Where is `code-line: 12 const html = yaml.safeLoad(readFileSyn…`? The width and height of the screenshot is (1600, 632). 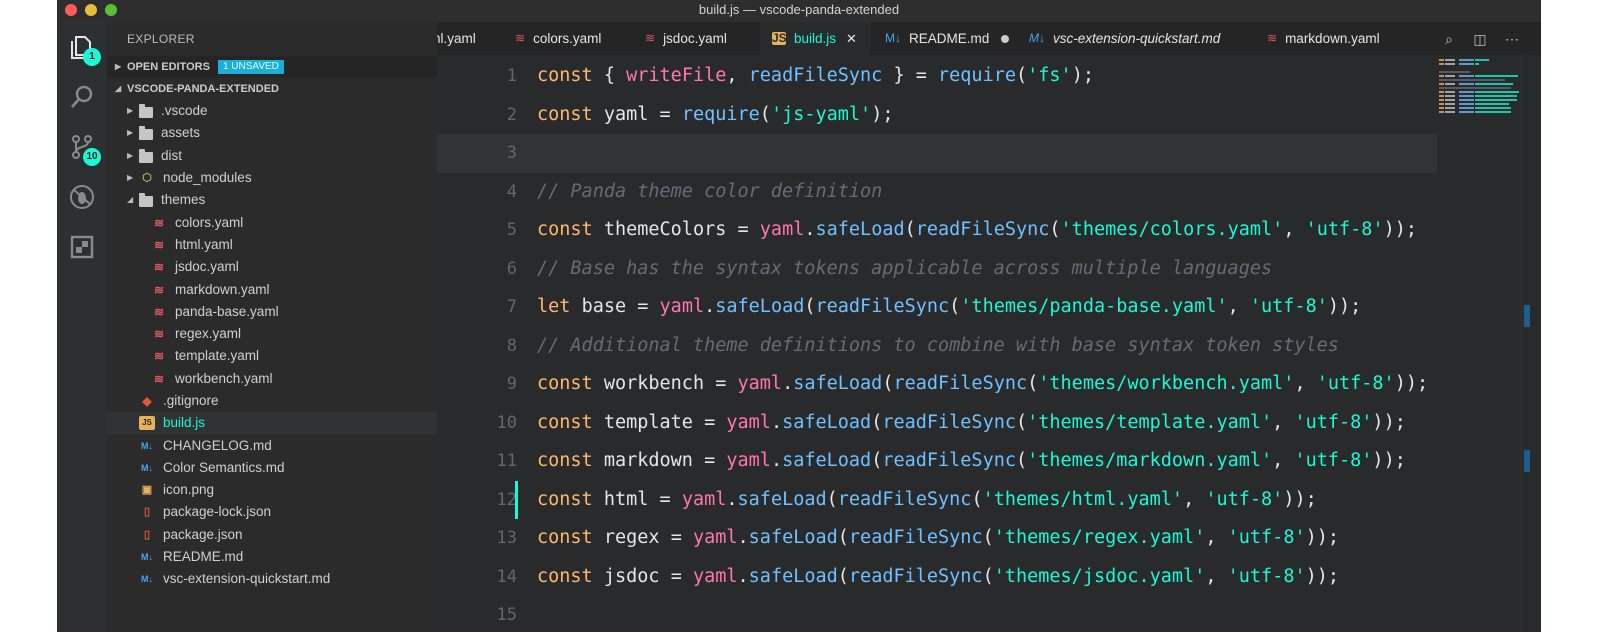 code-line: 12 const html = yaml.safeLoad(readFileSyn… is located at coordinates (937, 500).